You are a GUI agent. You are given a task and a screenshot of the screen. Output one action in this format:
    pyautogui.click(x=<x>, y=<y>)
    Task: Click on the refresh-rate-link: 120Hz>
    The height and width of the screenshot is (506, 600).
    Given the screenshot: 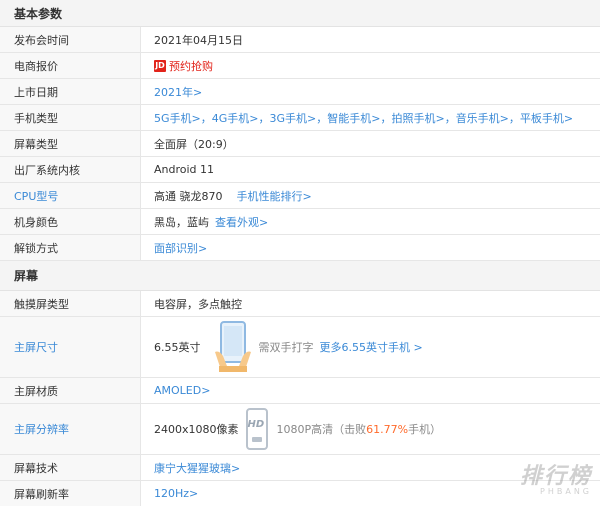 What is the action you would take?
    pyautogui.click(x=176, y=493)
    